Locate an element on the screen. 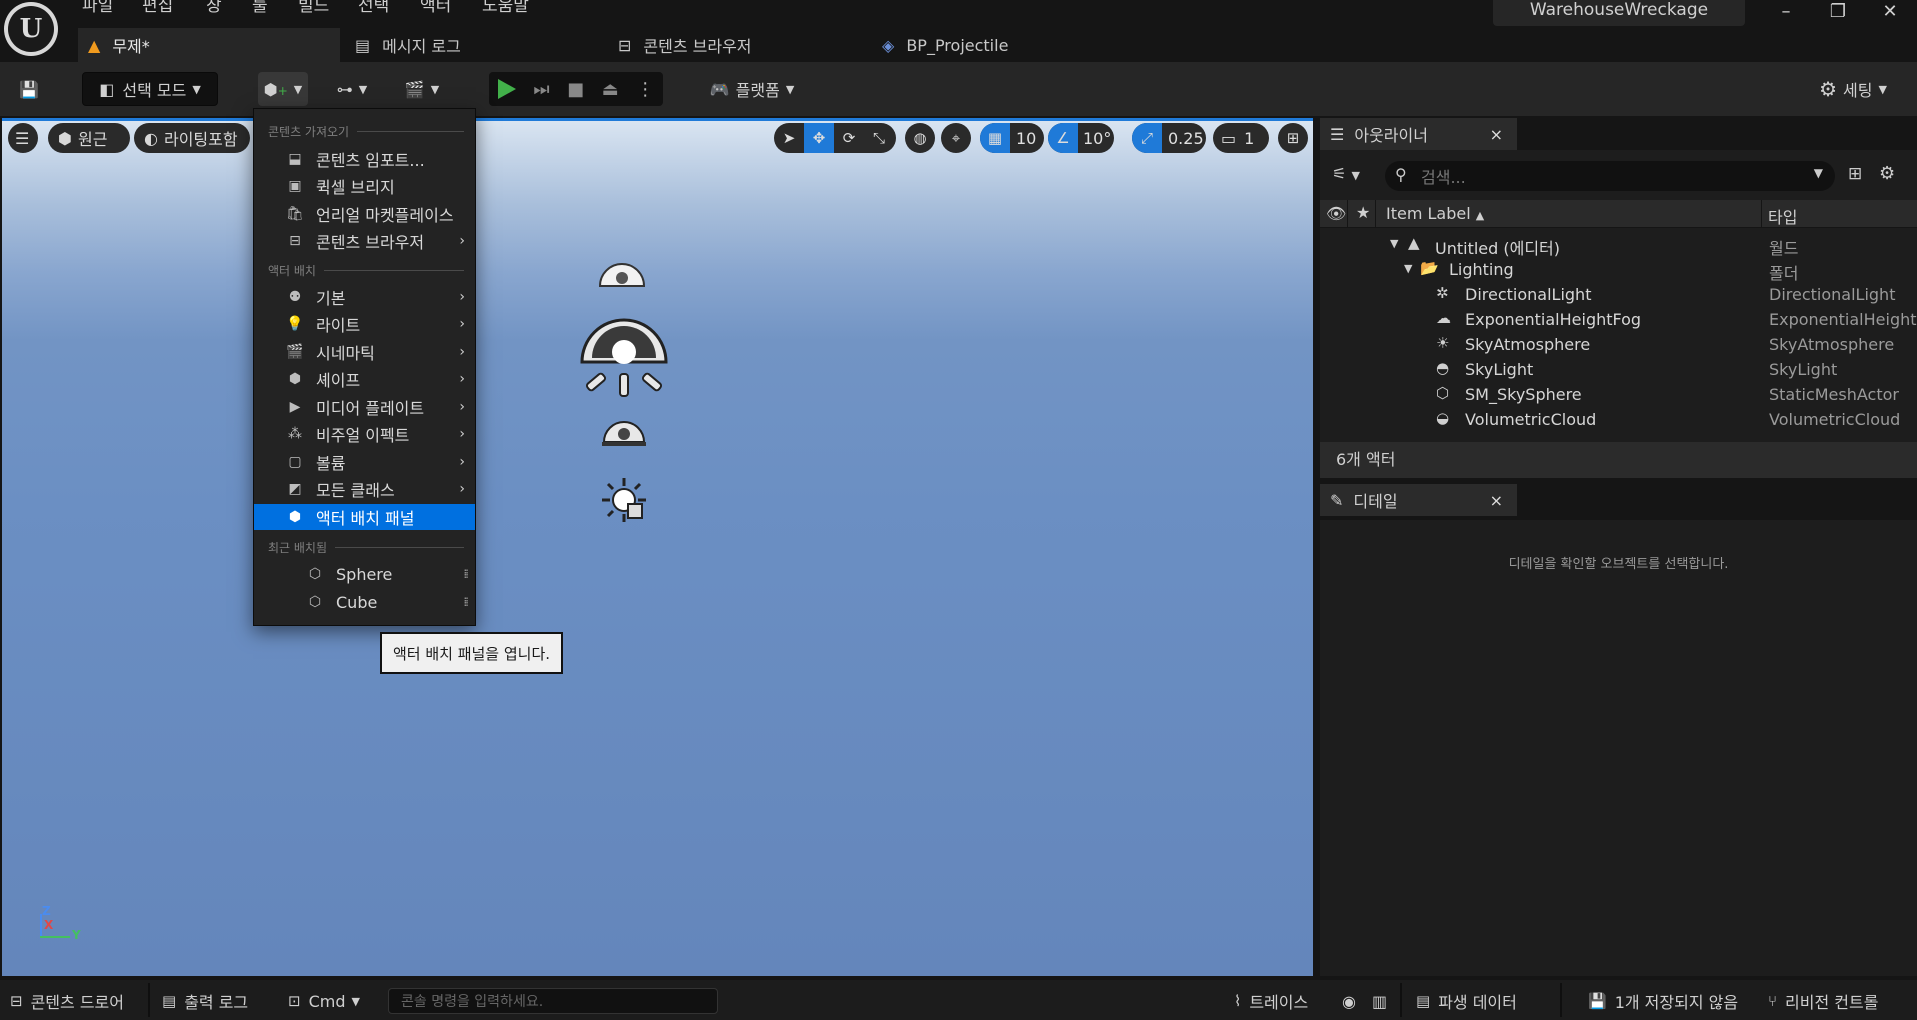 The height and width of the screenshot is (1020, 1917). output-log-button: ▤ 출력 로그 is located at coordinates (205, 1001).